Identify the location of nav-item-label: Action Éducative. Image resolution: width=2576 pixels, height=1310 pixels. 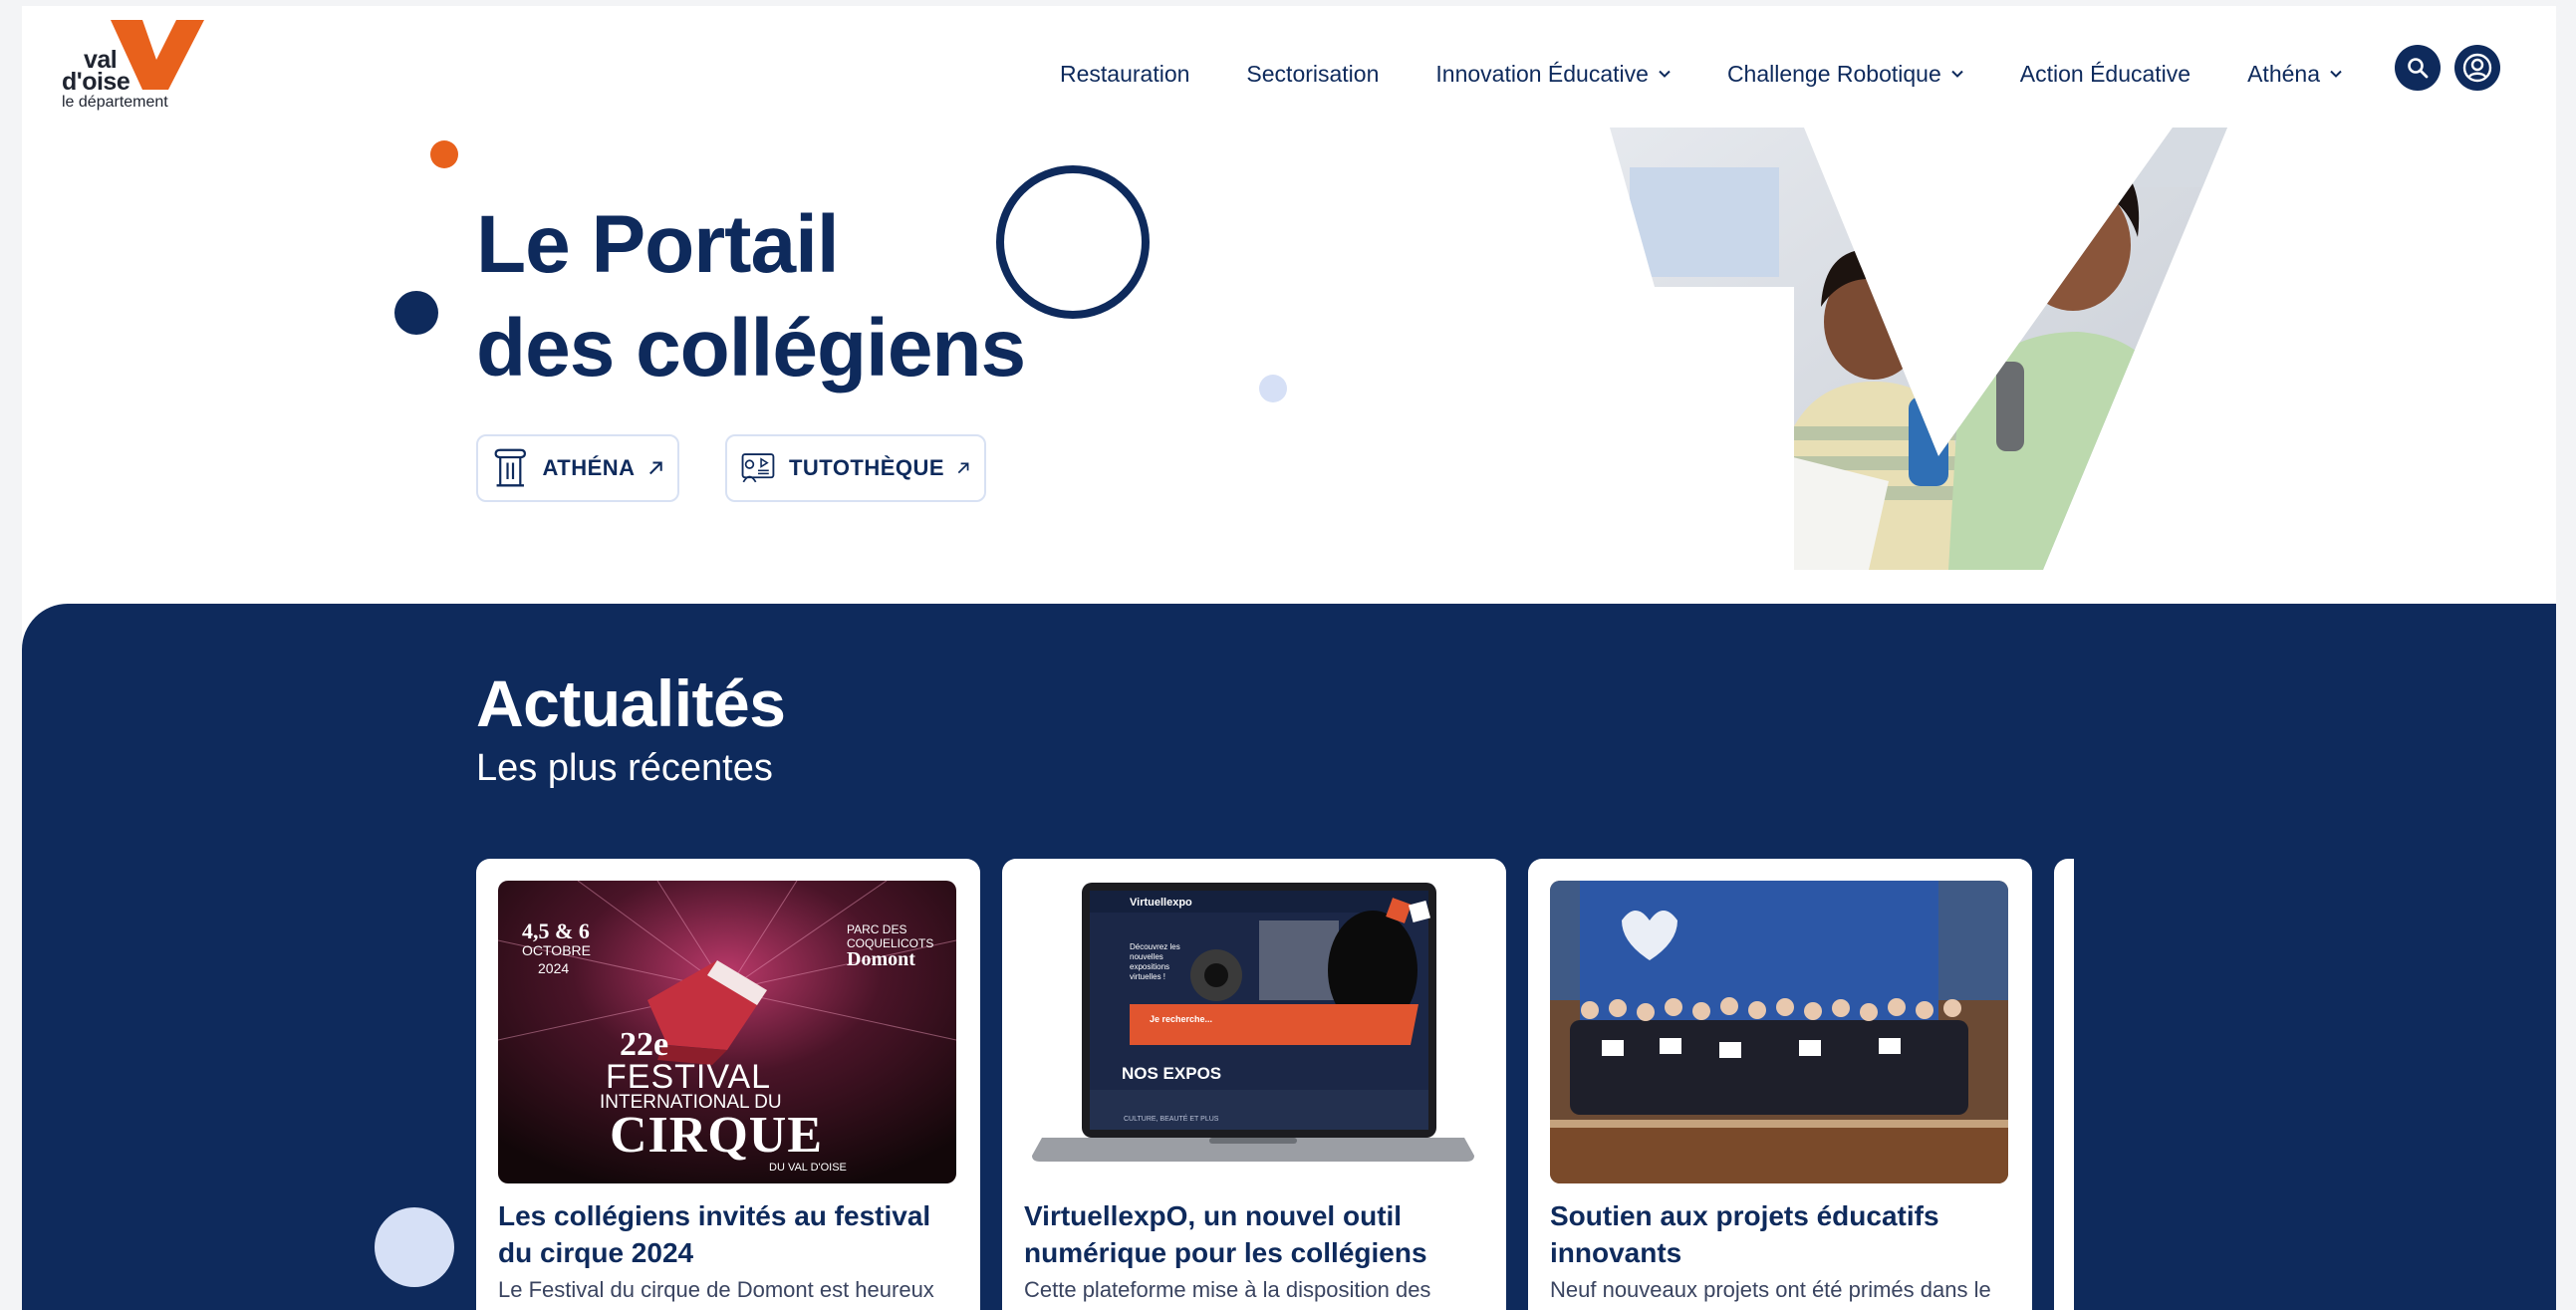
(2105, 73).